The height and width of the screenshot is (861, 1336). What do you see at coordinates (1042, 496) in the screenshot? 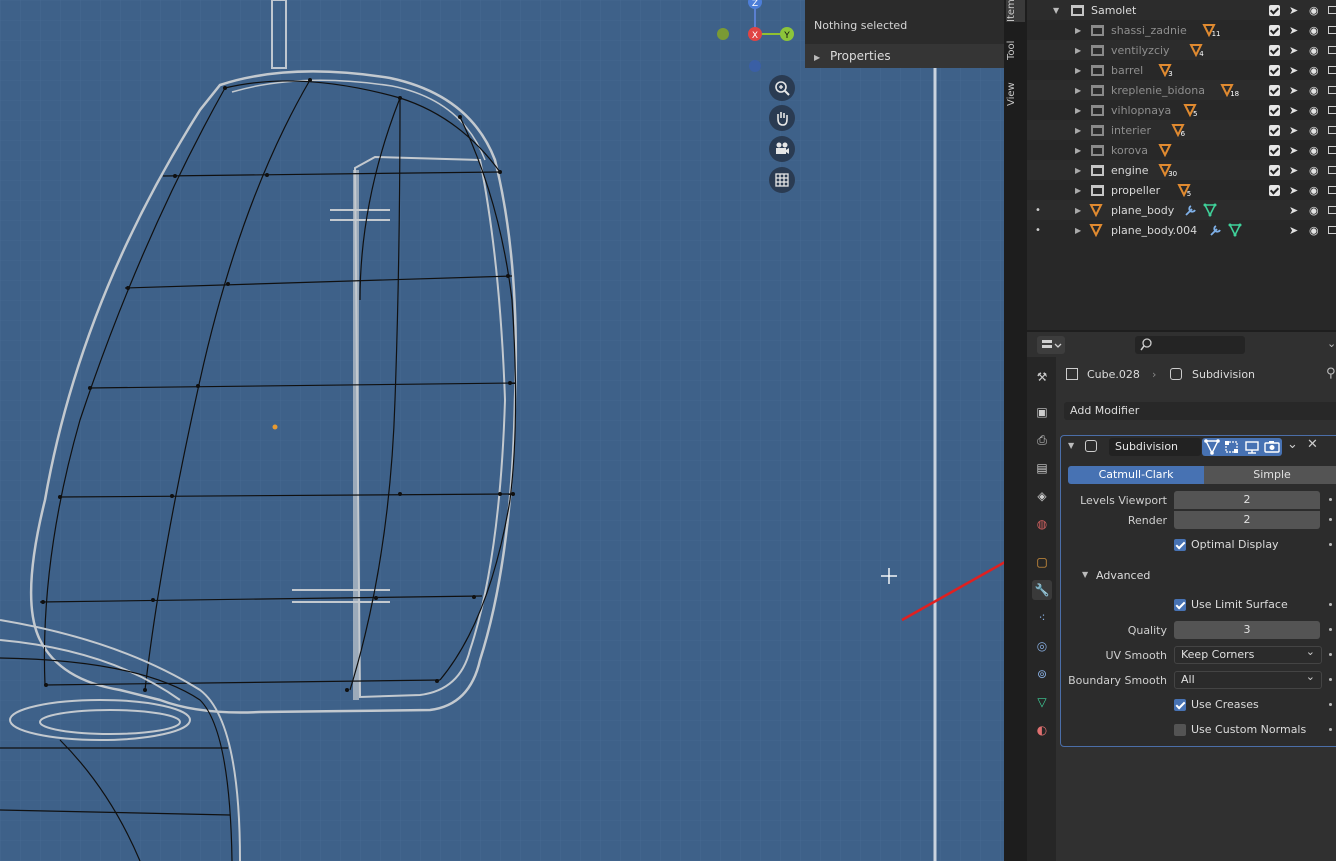
I see `tab-scene: ◈` at bounding box center [1042, 496].